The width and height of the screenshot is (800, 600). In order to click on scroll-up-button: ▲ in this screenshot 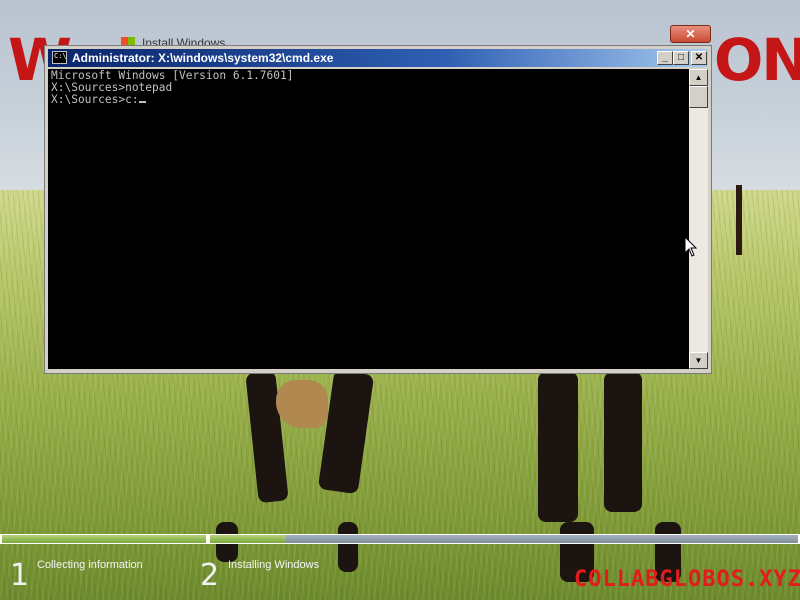, I will do `click(698, 77)`.